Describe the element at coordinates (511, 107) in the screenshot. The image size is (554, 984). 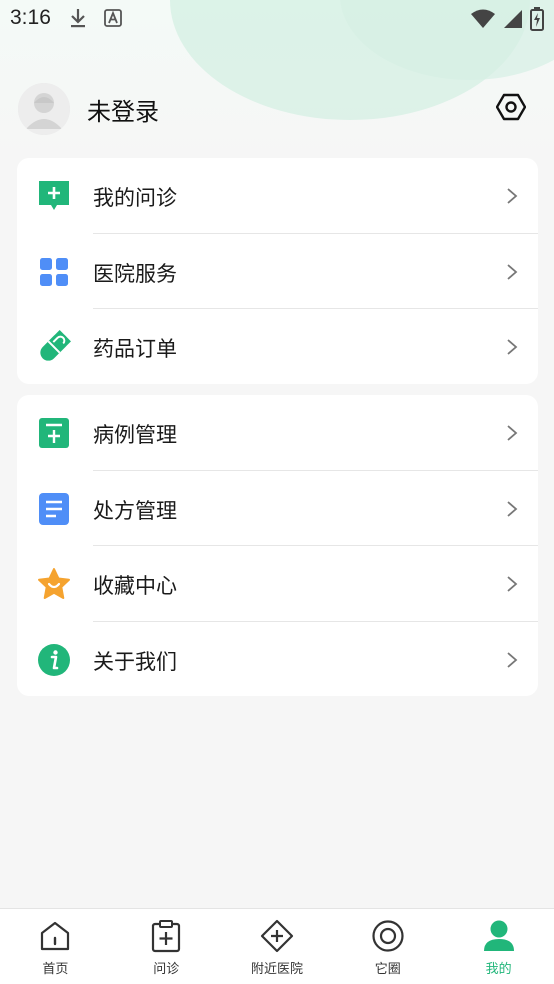
I see `settings-hexagon-icon` at that location.